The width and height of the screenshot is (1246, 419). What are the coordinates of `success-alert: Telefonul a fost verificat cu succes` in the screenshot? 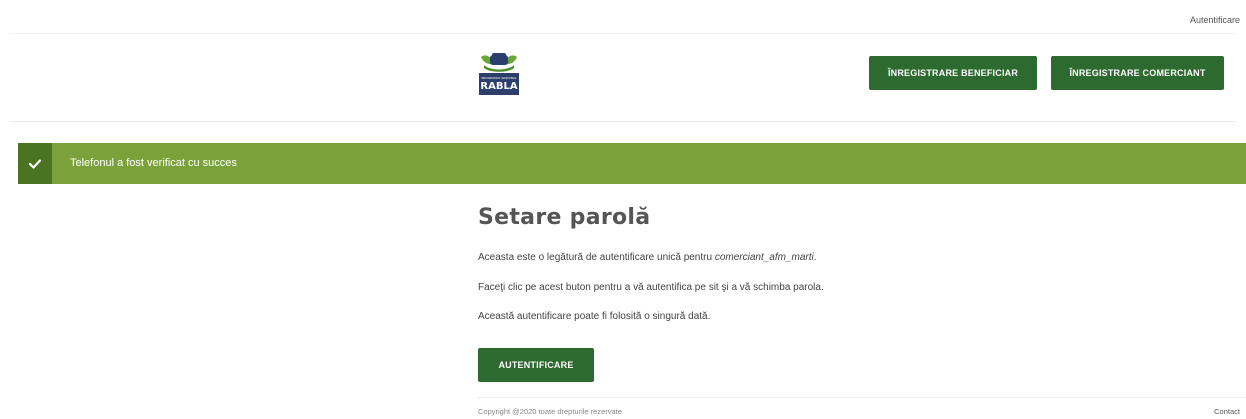 It's located at (632, 163).